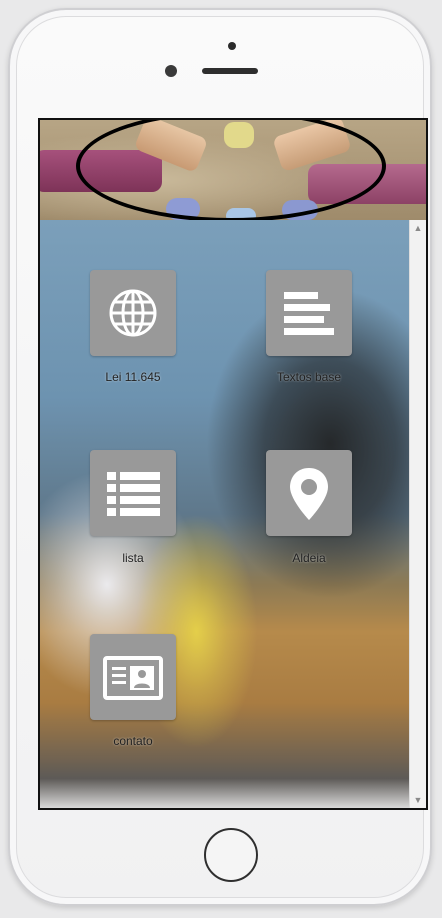 Image resolution: width=442 pixels, height=918 pixels. What do you see at coordinates (230, 71) in the screenshot?
I see `earpiece-speaker` at bounding box center [230, 71].